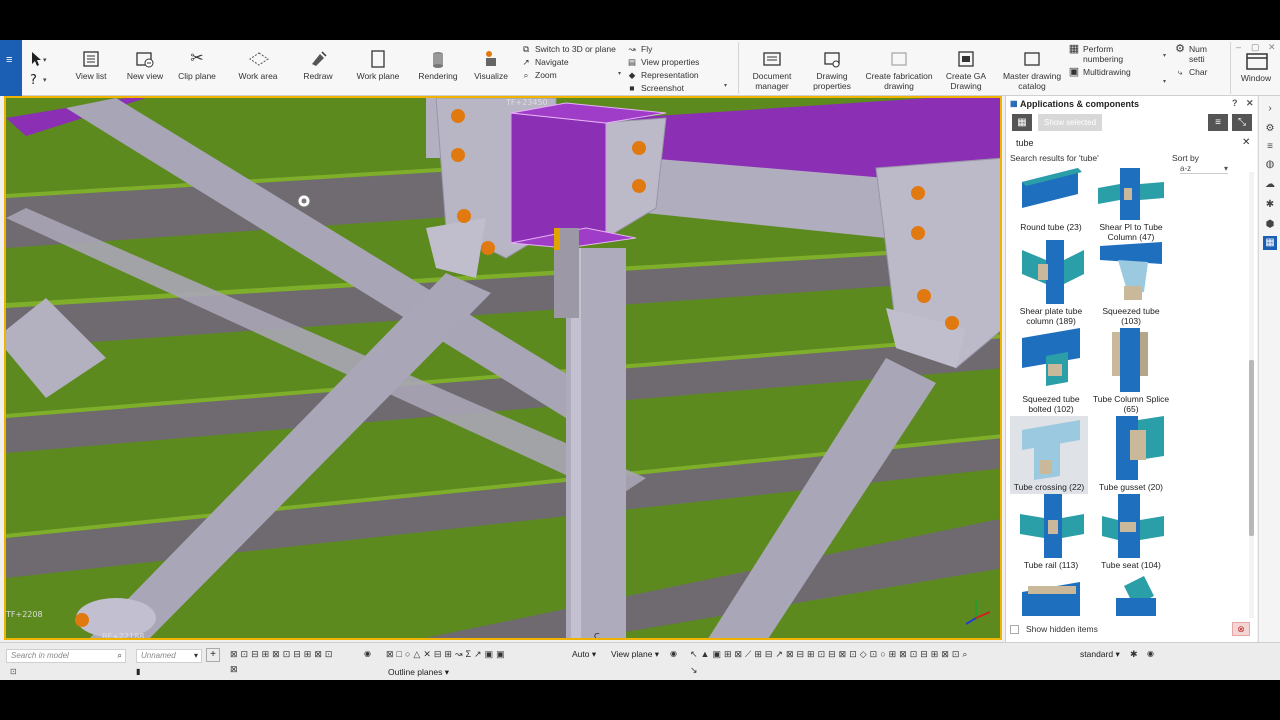 Image resolution: width=1280 pixels, height=720 pixels. I want to click on auto-dropdown: Auto ▾, so click(584, 656).